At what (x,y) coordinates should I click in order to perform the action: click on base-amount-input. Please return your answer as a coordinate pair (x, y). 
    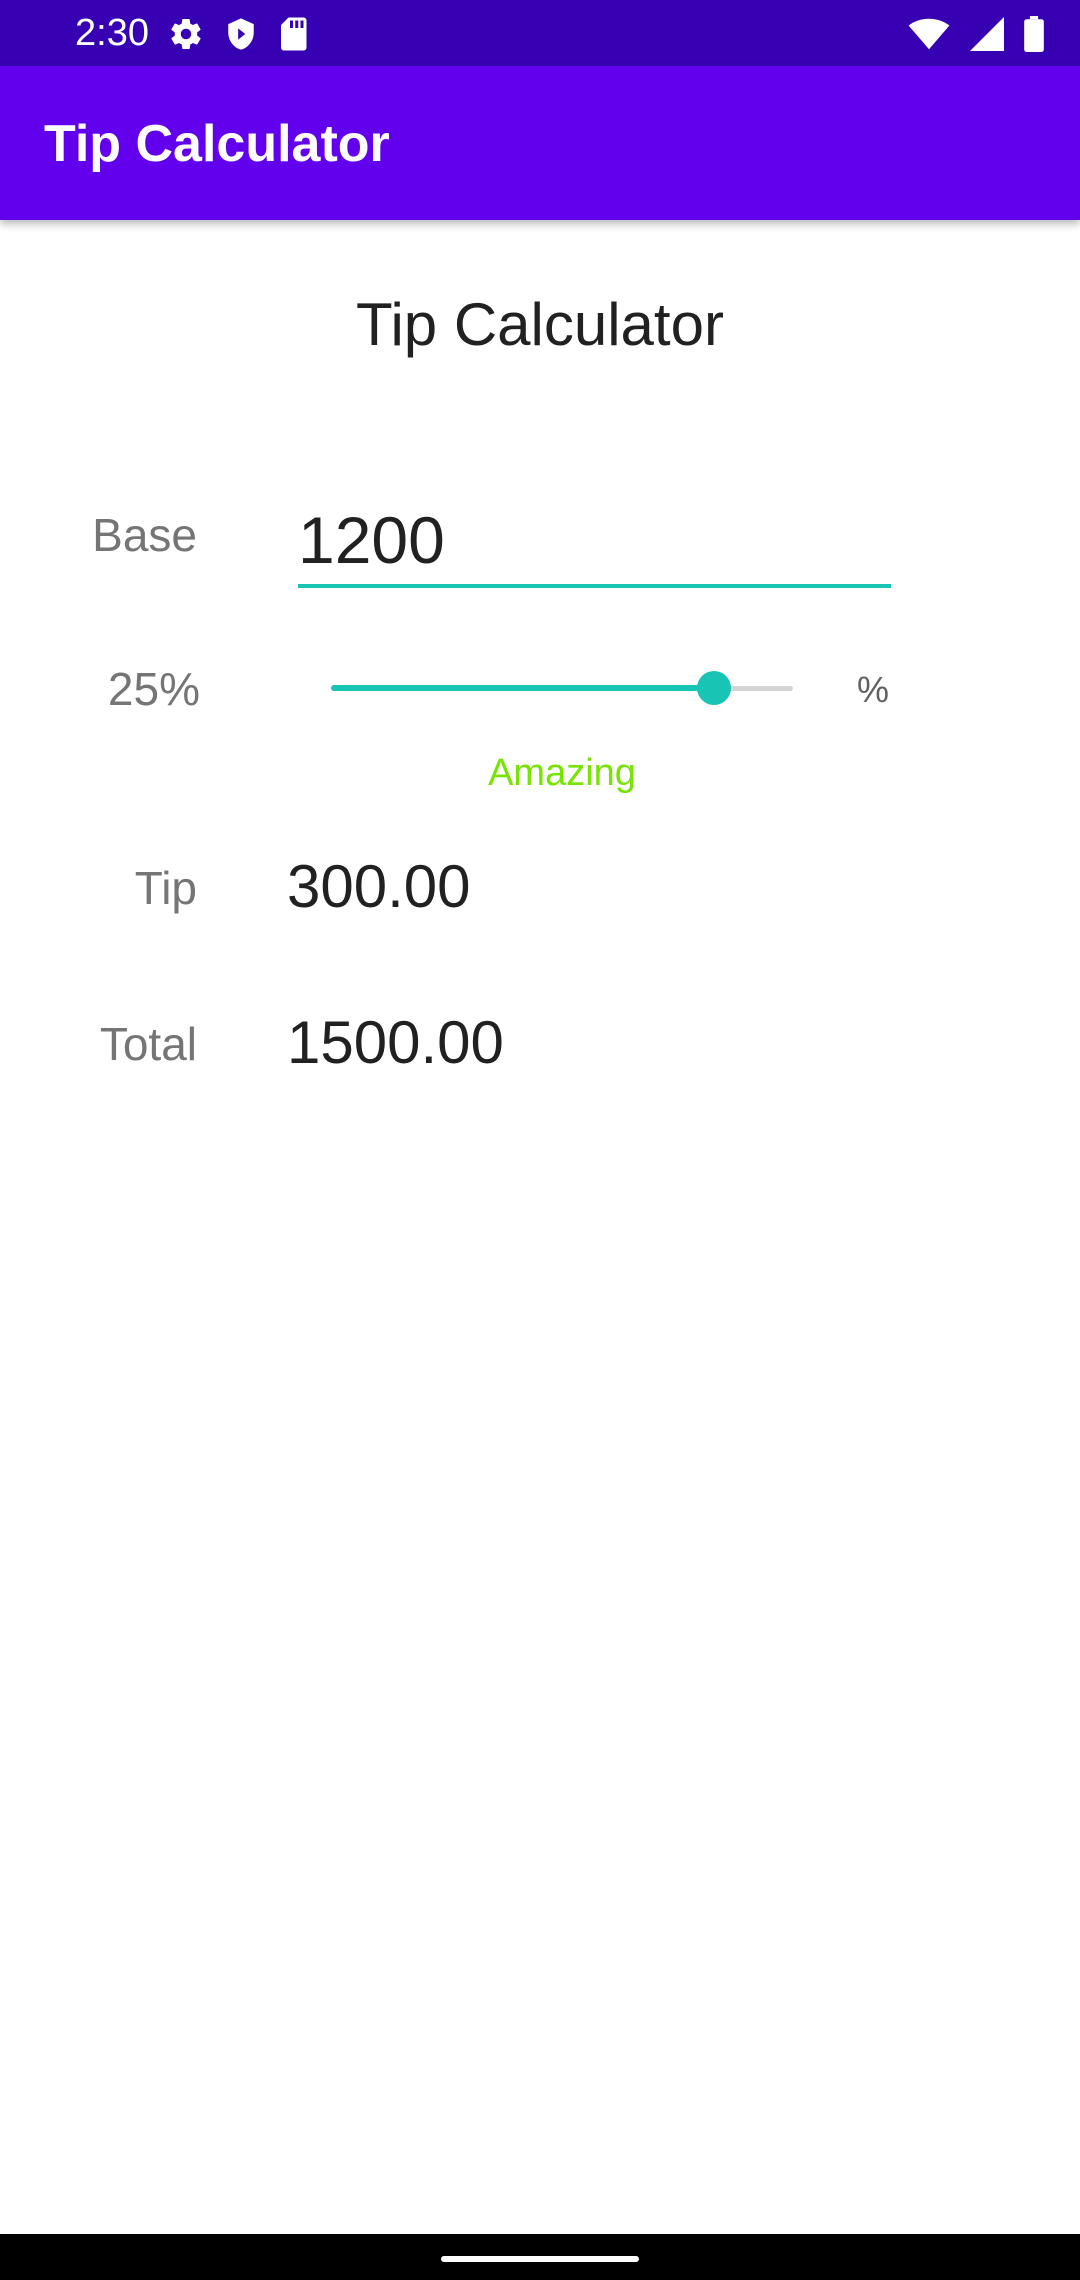
    Looking at the image, I should click on (594, 542).